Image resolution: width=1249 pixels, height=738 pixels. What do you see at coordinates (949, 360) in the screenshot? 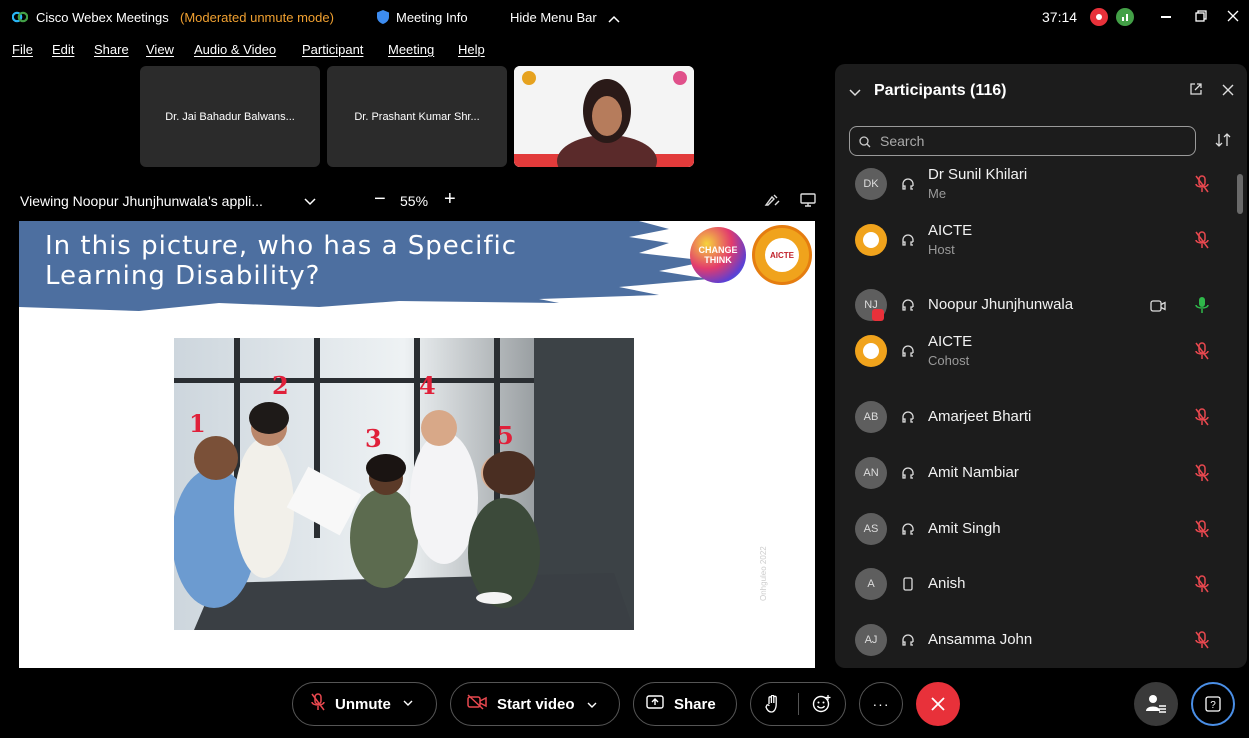
I see `participant-role: Cohost` at bounding box center [949, 360].